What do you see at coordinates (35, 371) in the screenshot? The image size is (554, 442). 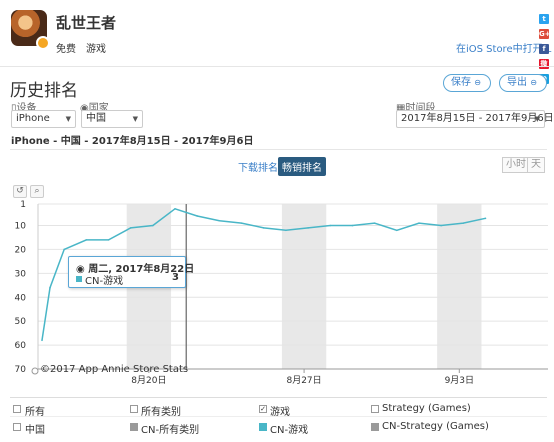 I see `range-handle` at bounding box center [35, 371].